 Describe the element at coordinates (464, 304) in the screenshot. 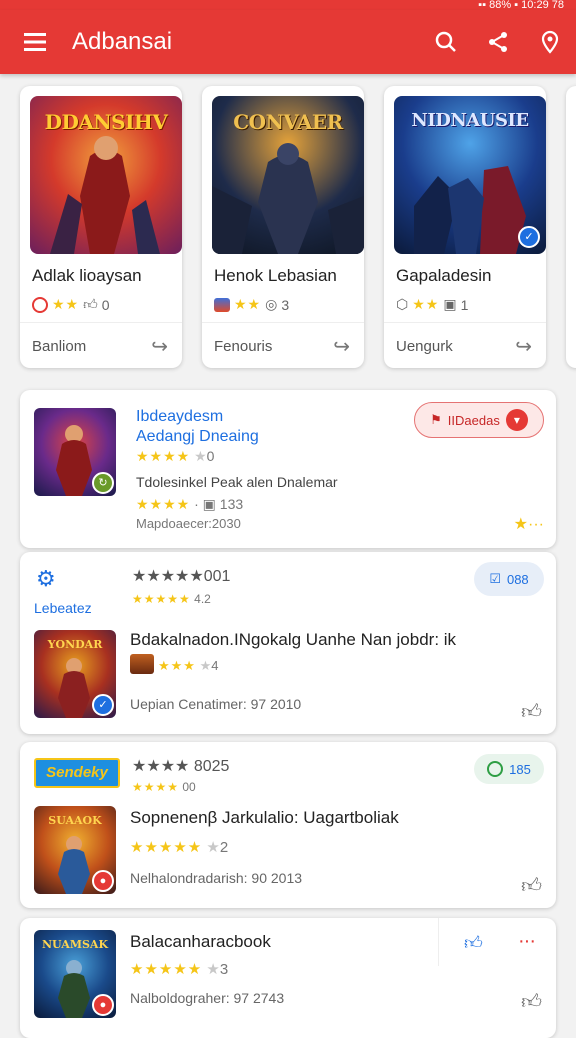

I see `card-count: 1` at that location.